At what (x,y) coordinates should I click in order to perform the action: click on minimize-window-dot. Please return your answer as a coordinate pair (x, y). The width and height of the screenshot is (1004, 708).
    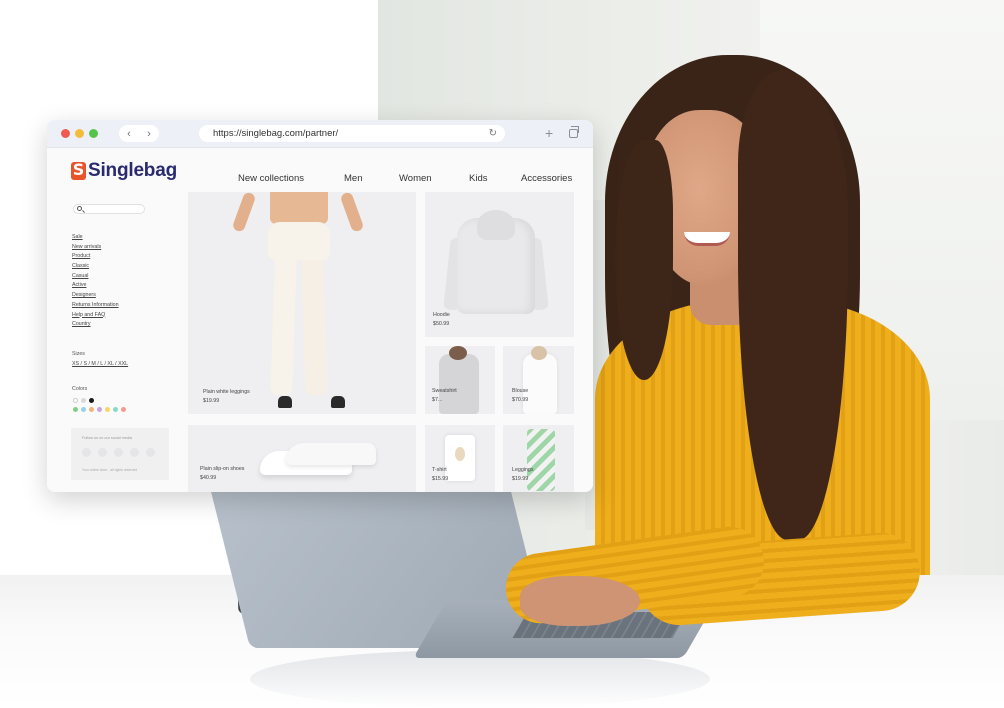
    Looking at the image, I should click on (79, 133).